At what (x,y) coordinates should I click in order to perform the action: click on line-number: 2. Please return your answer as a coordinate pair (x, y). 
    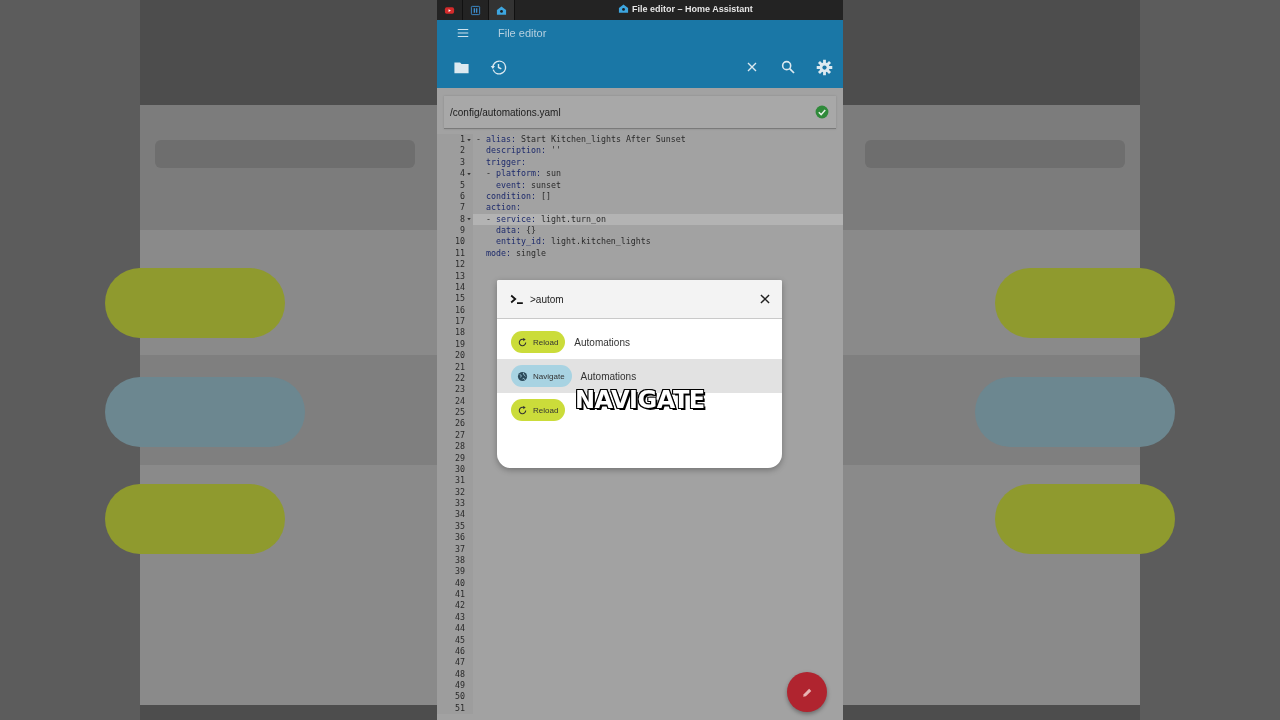
    Looking at the image, I should click on (462, 151).